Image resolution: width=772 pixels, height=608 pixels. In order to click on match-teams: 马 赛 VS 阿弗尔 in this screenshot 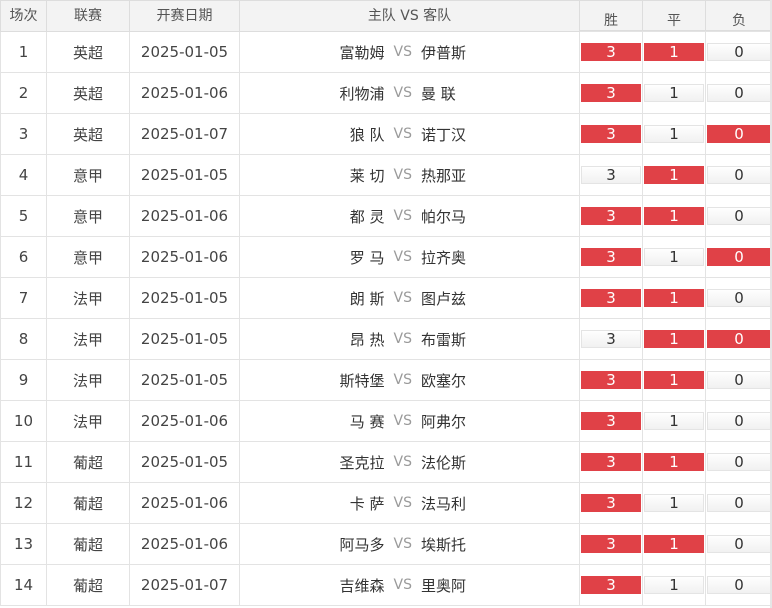, I will do `click(409, 421)`.